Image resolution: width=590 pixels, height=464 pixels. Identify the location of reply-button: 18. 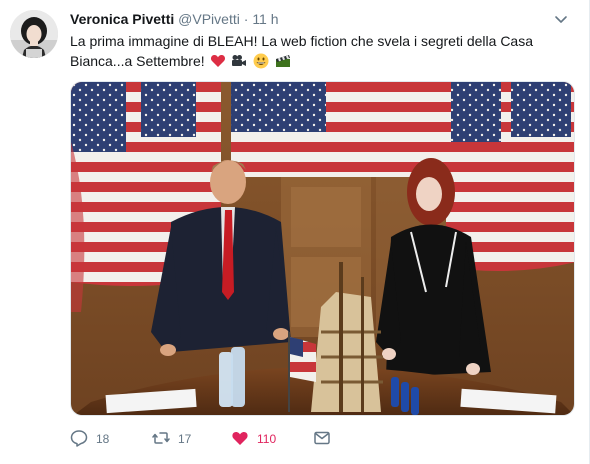
(89, 439).